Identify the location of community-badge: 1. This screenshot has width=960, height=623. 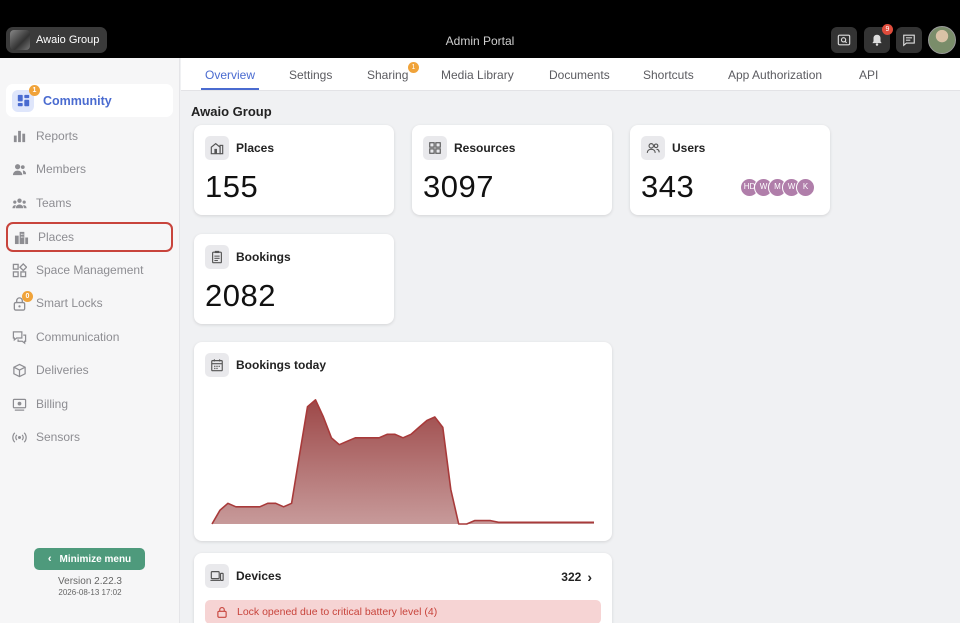
(34, 90).